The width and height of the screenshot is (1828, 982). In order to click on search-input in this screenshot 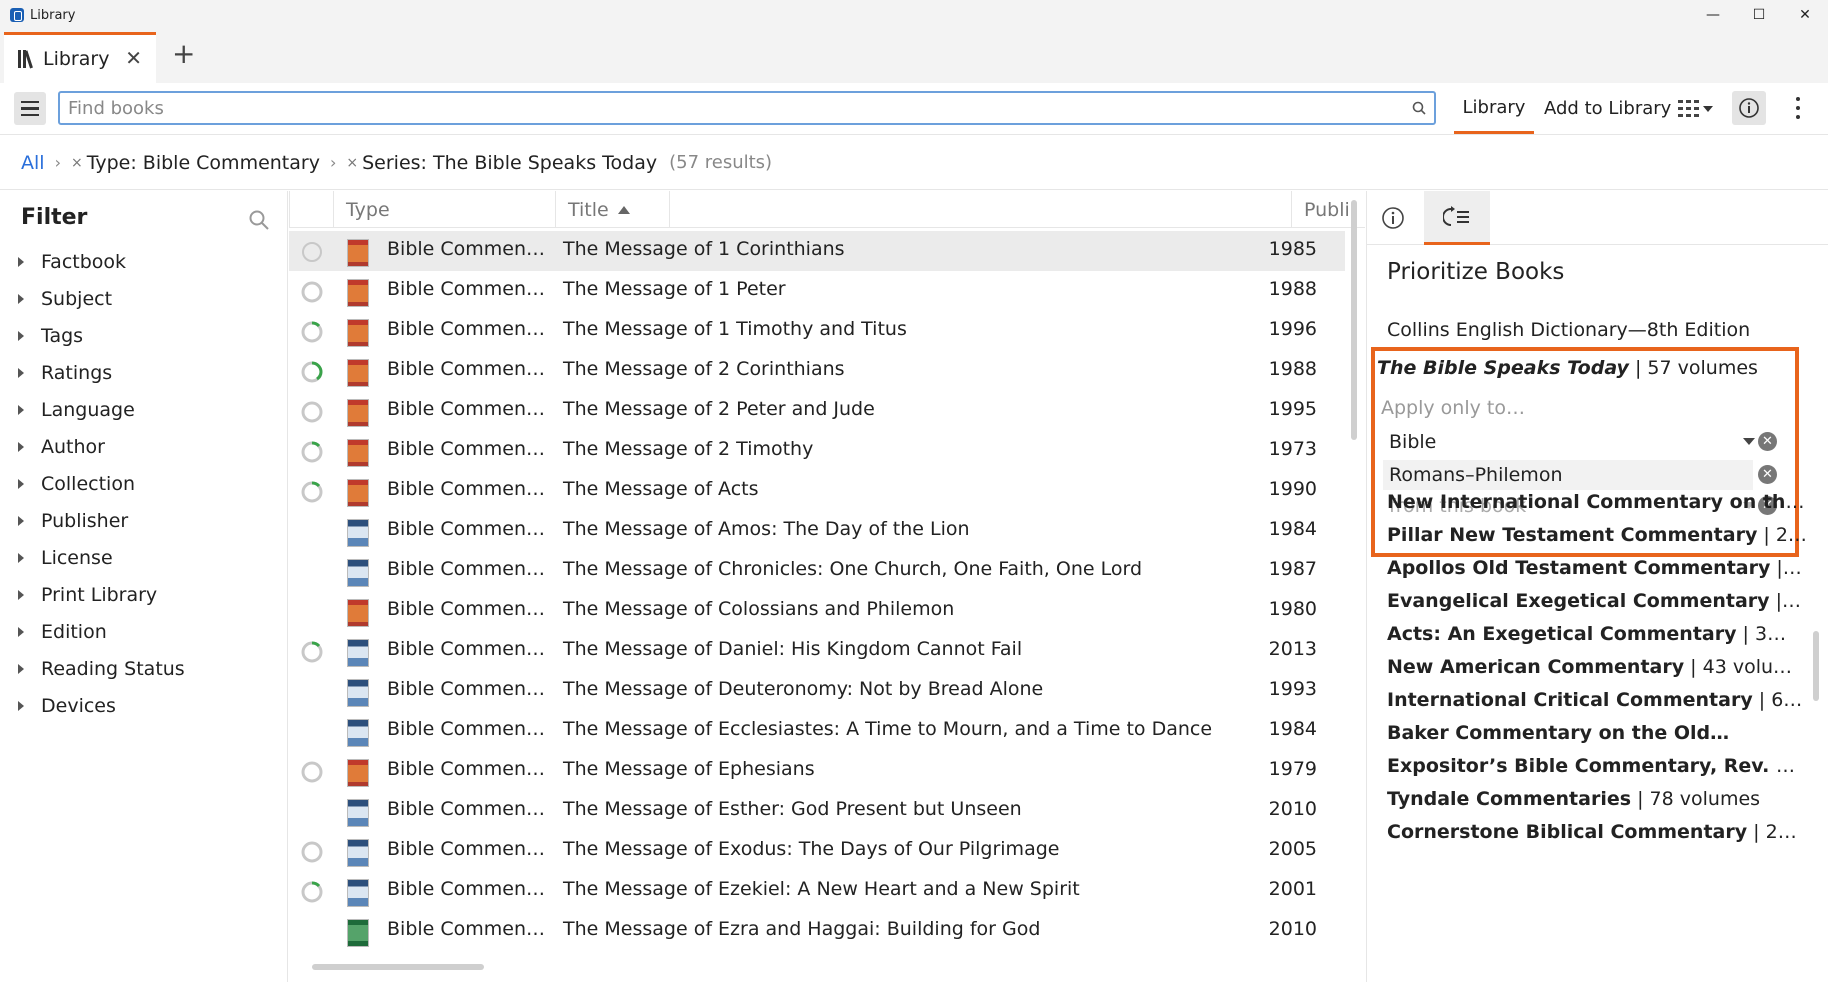, I will do `click(747, 108)`.